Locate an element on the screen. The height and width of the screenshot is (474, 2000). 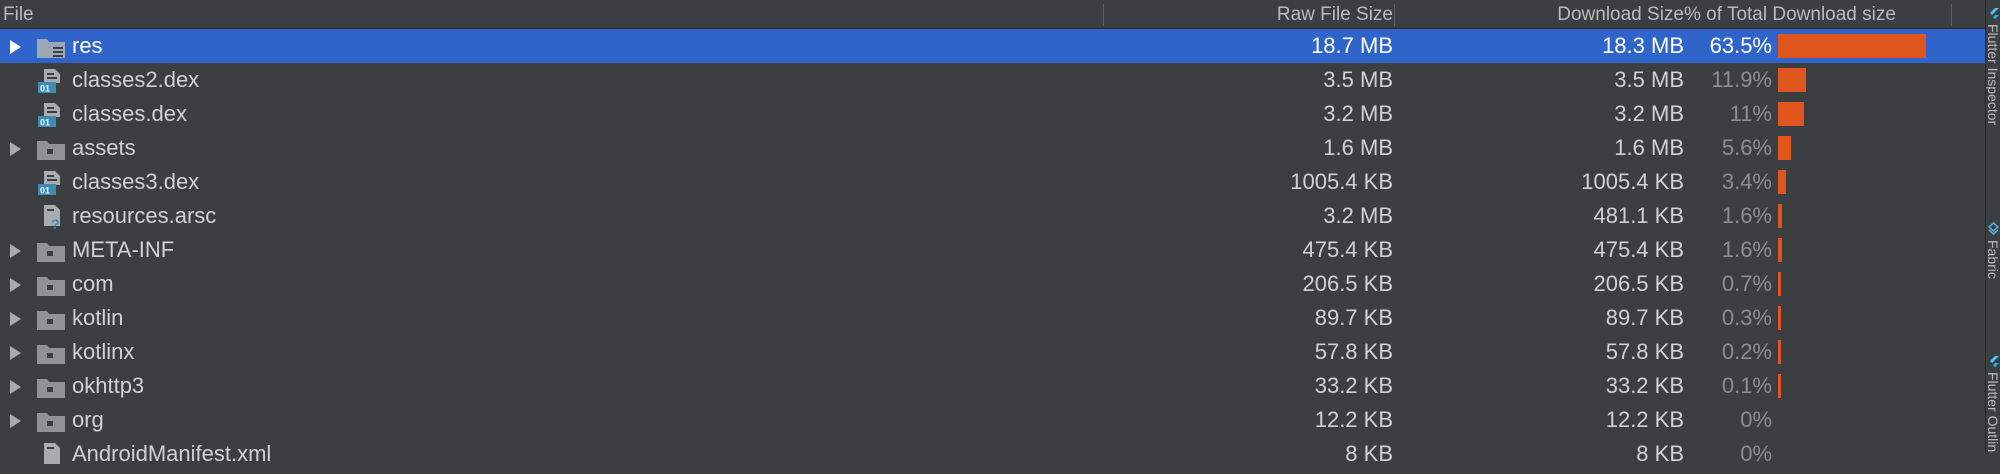
table-row: 01 classes3.dex 1005.4 KB 1005.4 KB 3.4% is located at coordinates (992, 182).